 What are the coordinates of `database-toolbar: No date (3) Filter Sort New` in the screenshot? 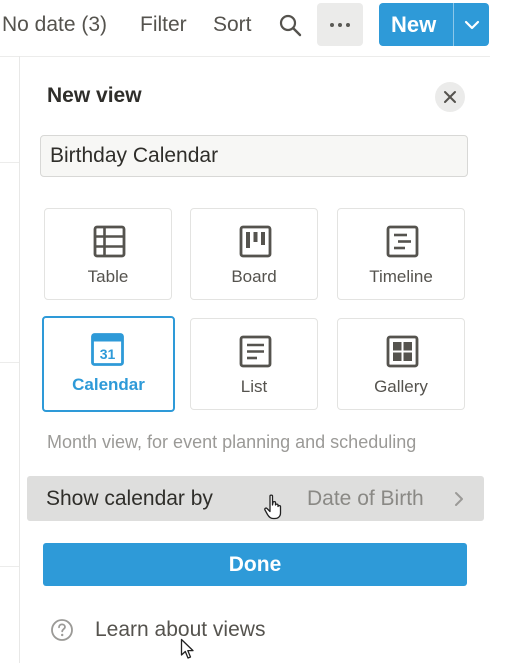 It's located at (262, 28).